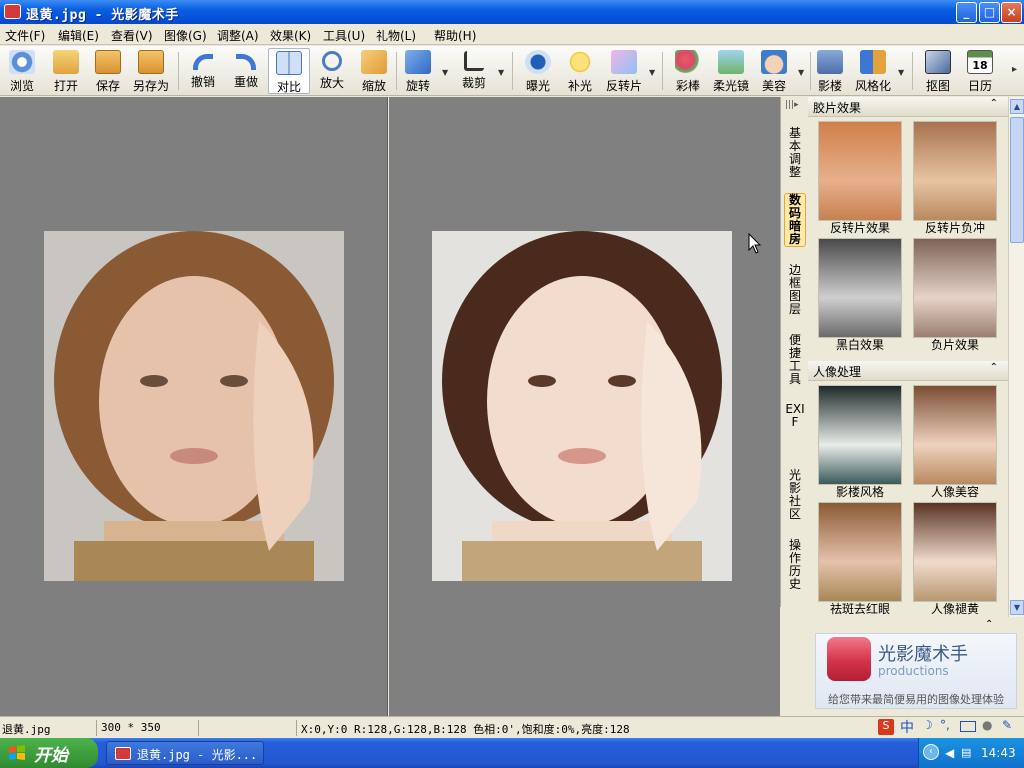 This screenshot has height=768, width=1024. What do you see at coordinates (830, 71) in the screenshot?
I see `studio-button: 影楼` at bounding box center [830, 71].